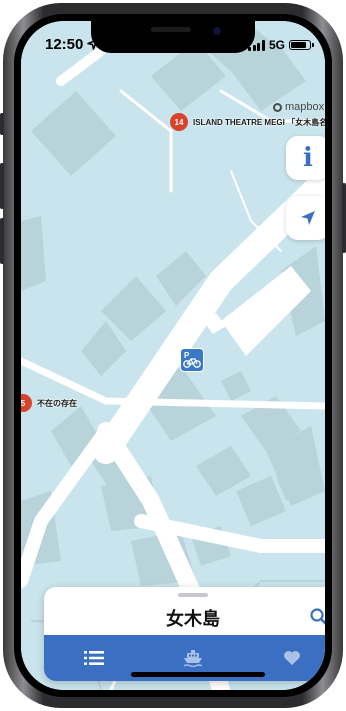 The height and width of the screenshot is (711, 346). Describe the element at coordinates (259, 122) in the screenshot. I see `poi-label: ISLAND THEATRE MEGI 「女木島名画座」` at that location.